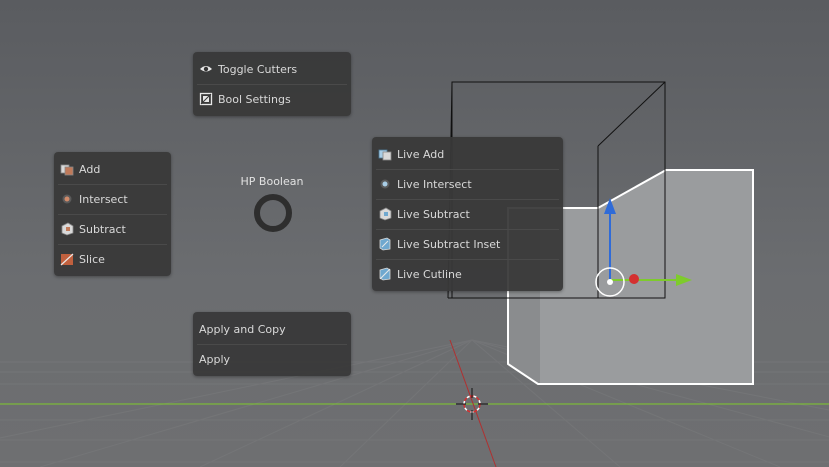 Image resolution: width=829 pixels, height=467 pixels. What do you see at coordinates (434, 184) in the screenshot?
I see `menu-item-label: Live Intersect` at bounding box center [434, 184].